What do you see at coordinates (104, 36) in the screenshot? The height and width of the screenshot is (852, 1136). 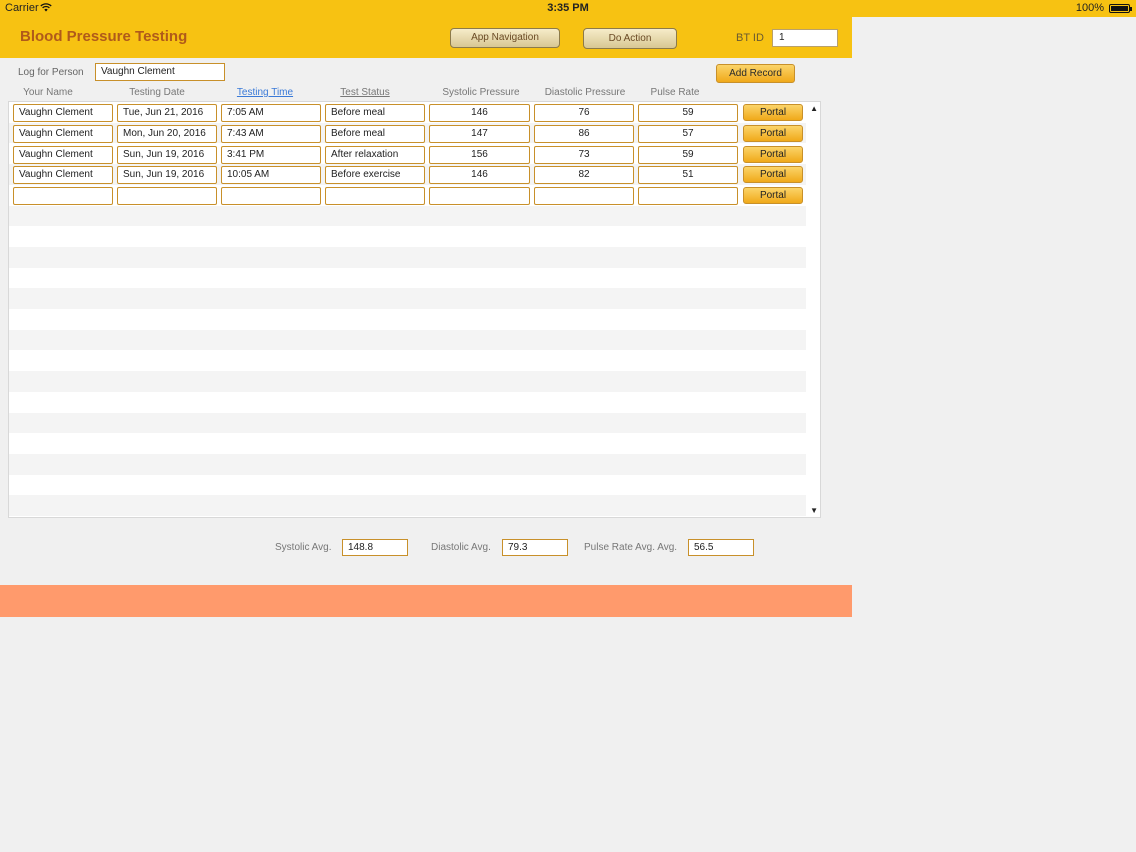 I see `page-title: Blood Pressure Testing` at bounding box center [104, 36].